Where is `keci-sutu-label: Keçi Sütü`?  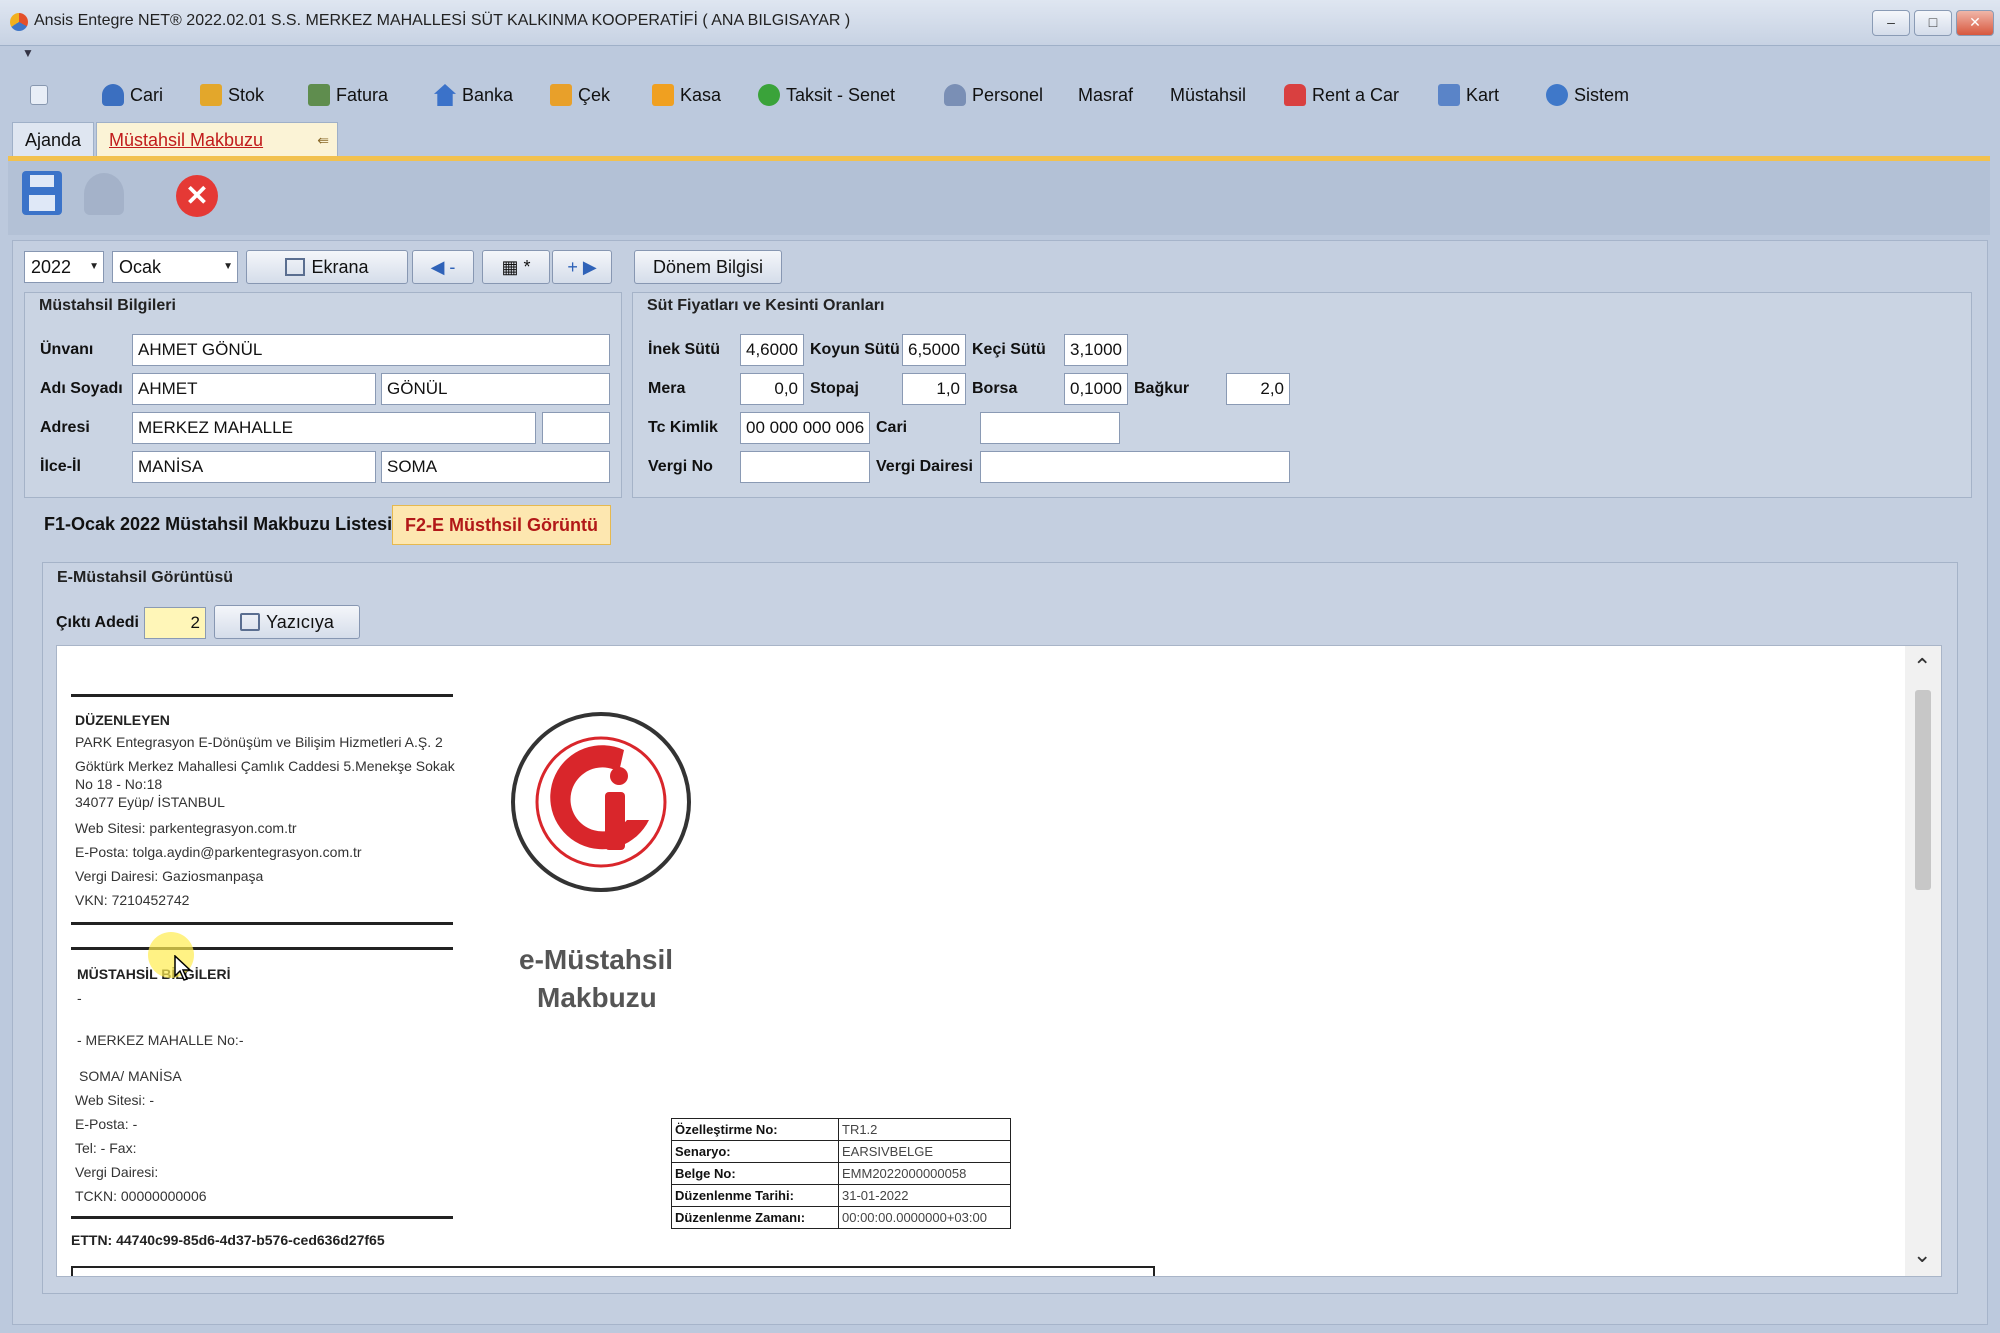
keci-sutu-label: Keçi Sütü is located at coordinates (1009, 349).